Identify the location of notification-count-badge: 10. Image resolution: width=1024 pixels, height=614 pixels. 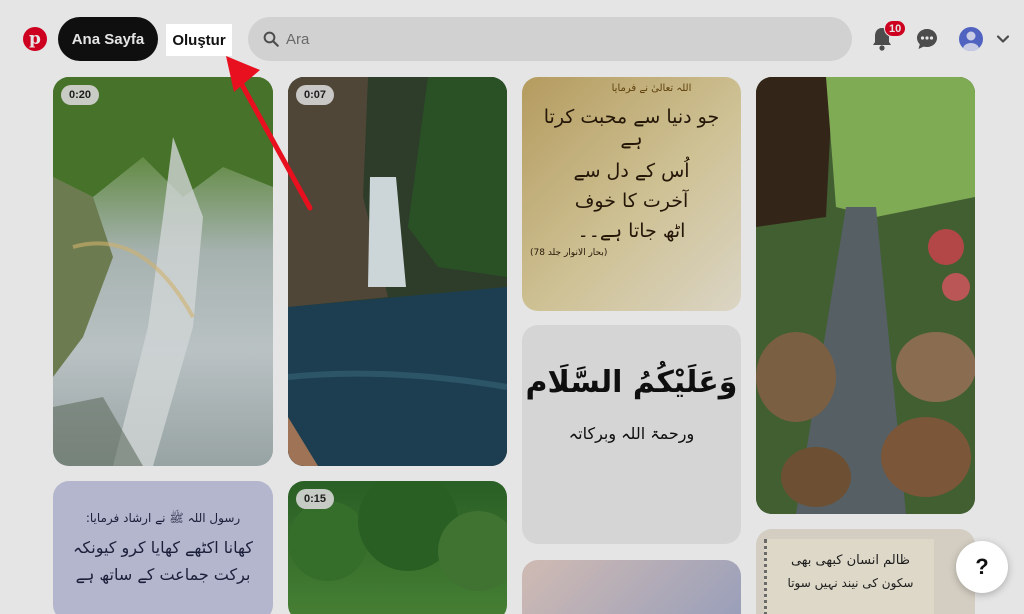
(895, 28).